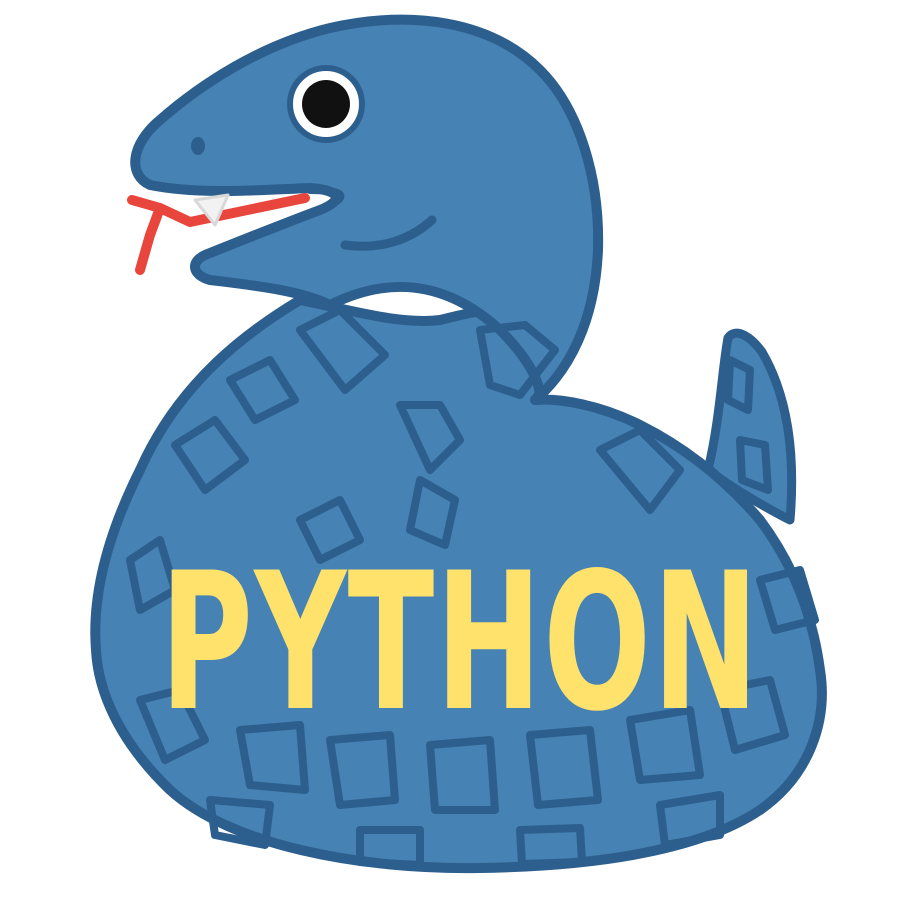 The width and height of the screenshot is (900, 900). I want to click on snake-nostril, so click(198, 146).